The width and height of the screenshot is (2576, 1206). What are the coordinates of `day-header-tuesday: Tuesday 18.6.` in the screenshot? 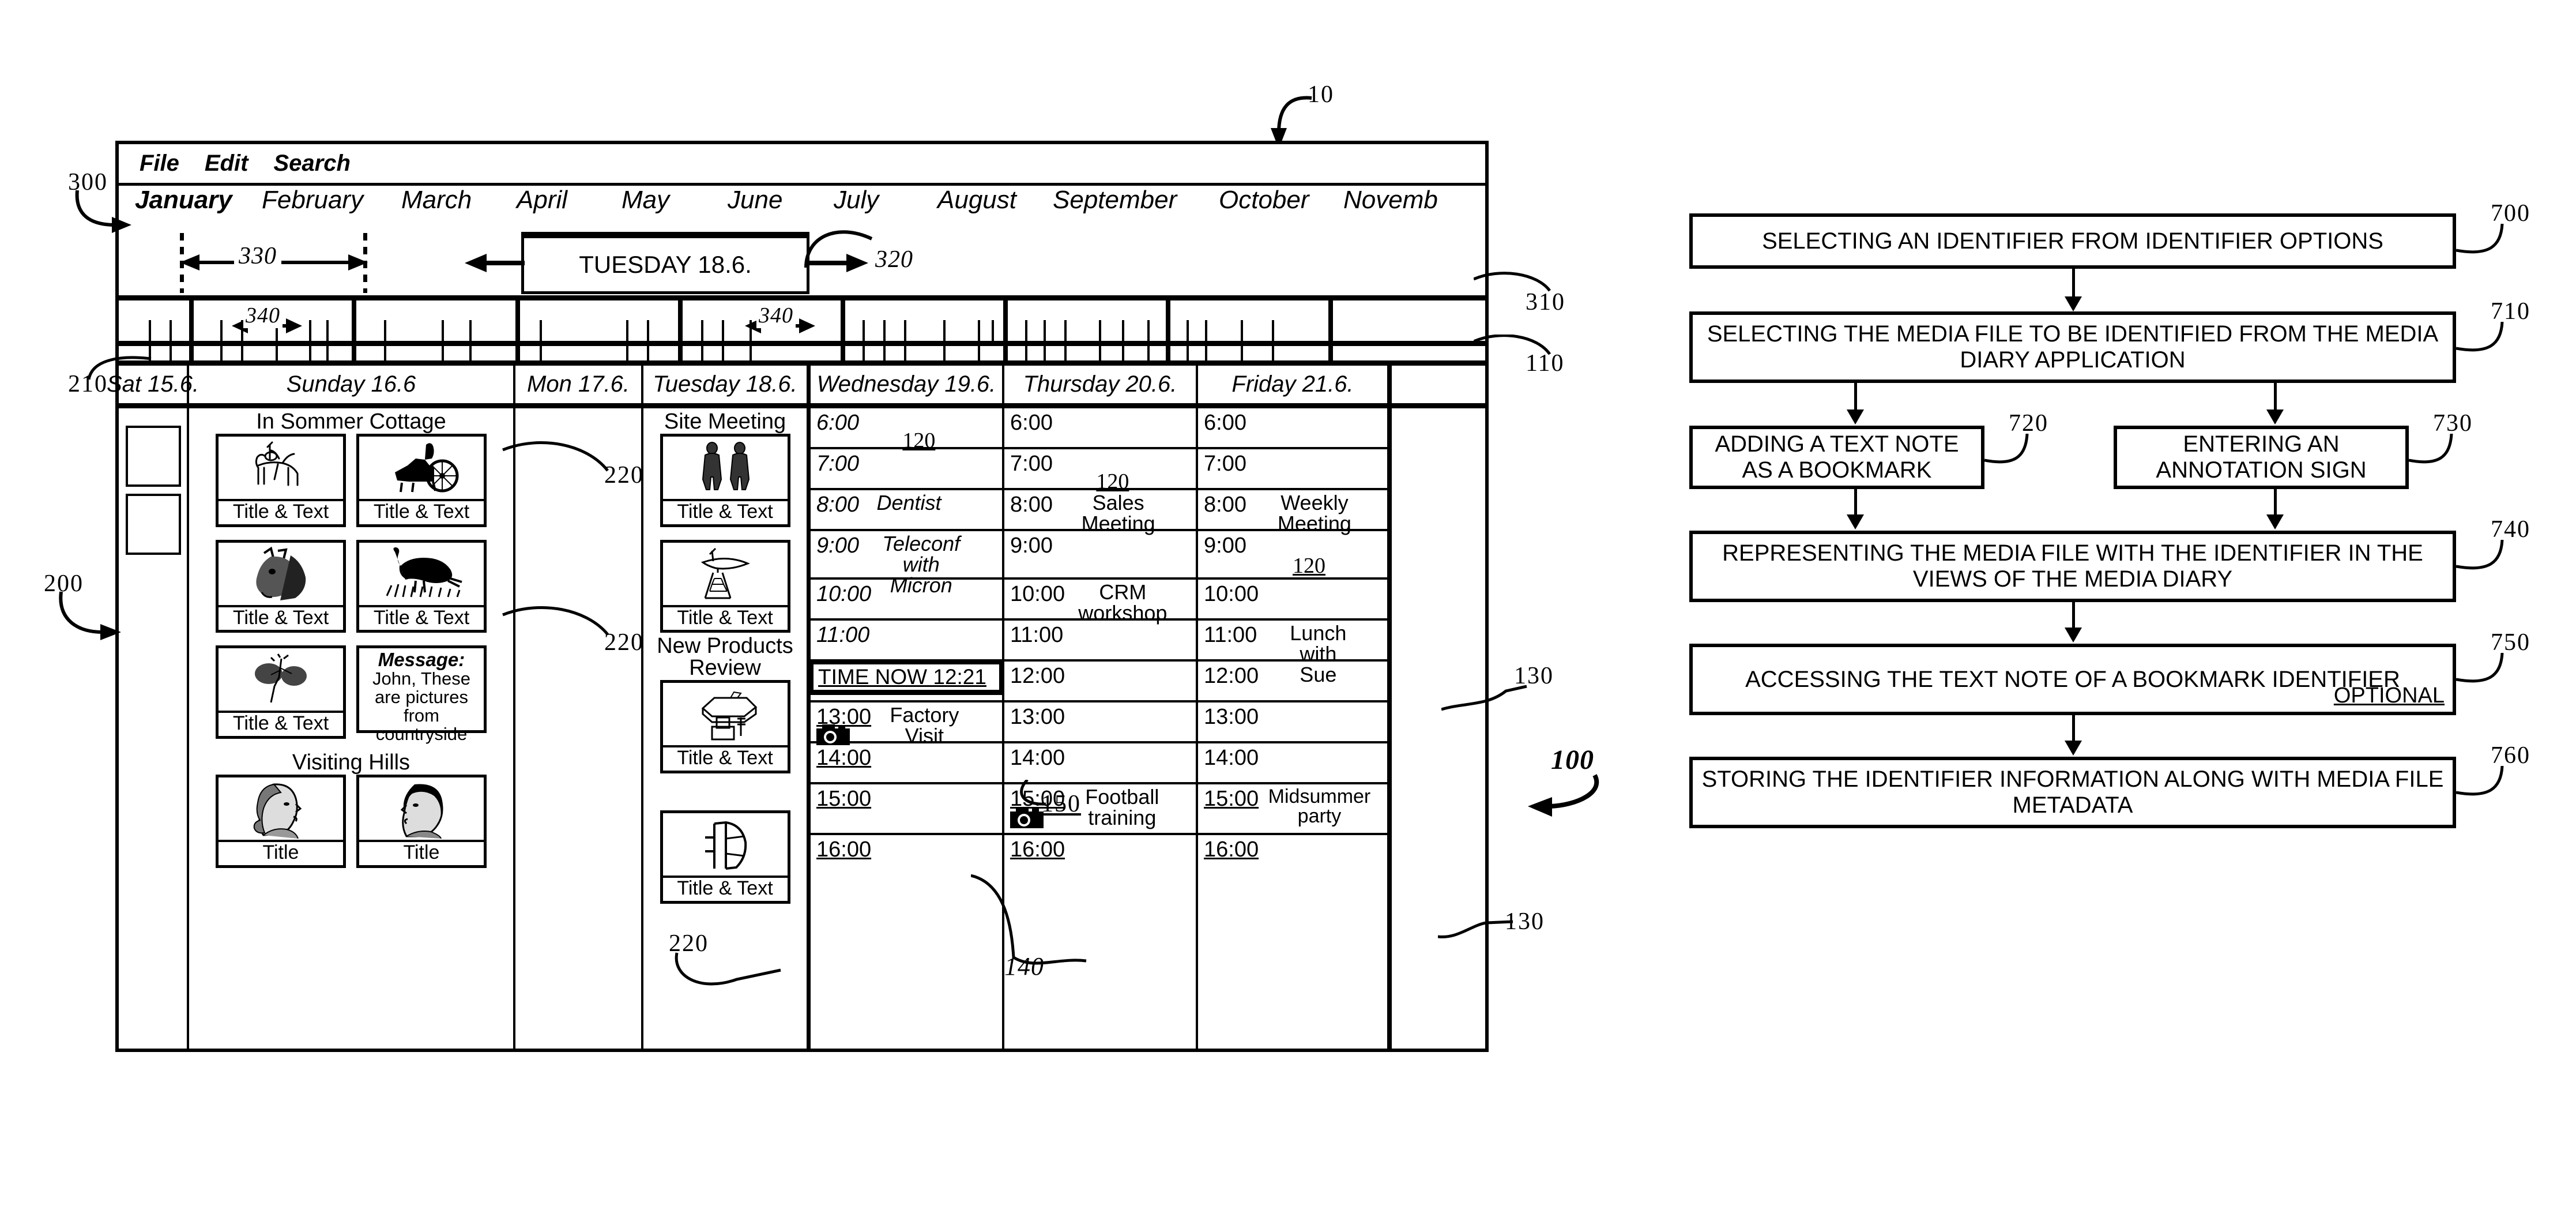 It's located at (727, 384).